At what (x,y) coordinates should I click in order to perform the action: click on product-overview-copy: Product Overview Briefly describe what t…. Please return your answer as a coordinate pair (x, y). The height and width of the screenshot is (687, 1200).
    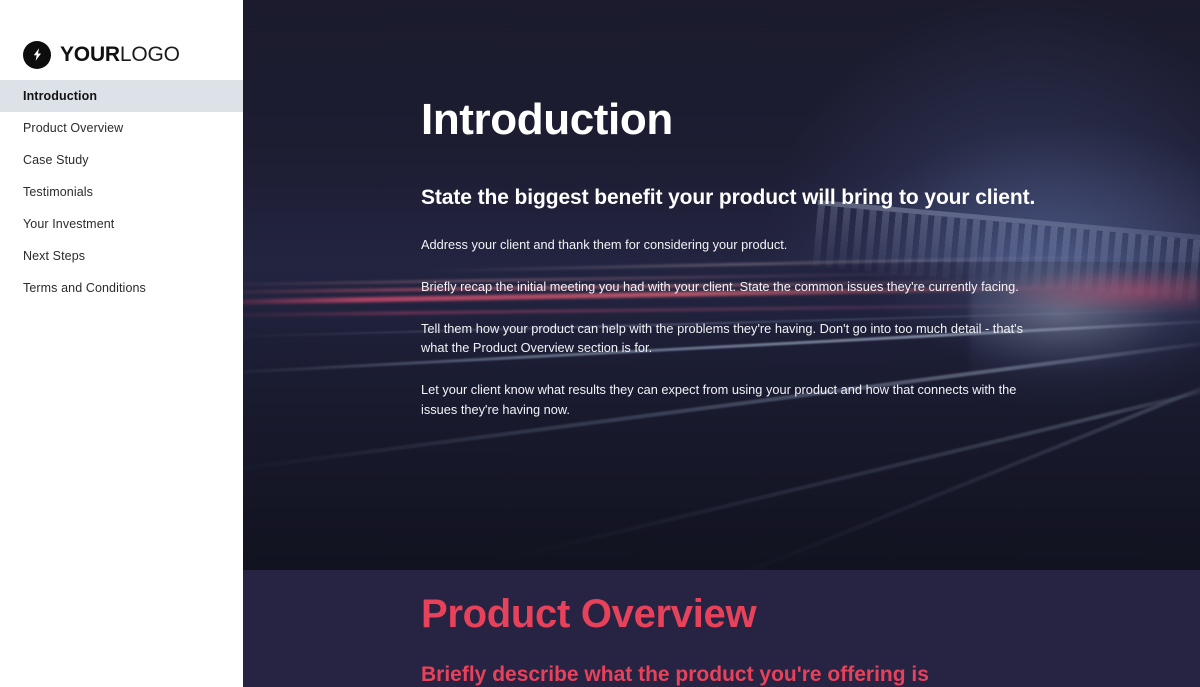
    Looking at the image, I should click on (741, 628).